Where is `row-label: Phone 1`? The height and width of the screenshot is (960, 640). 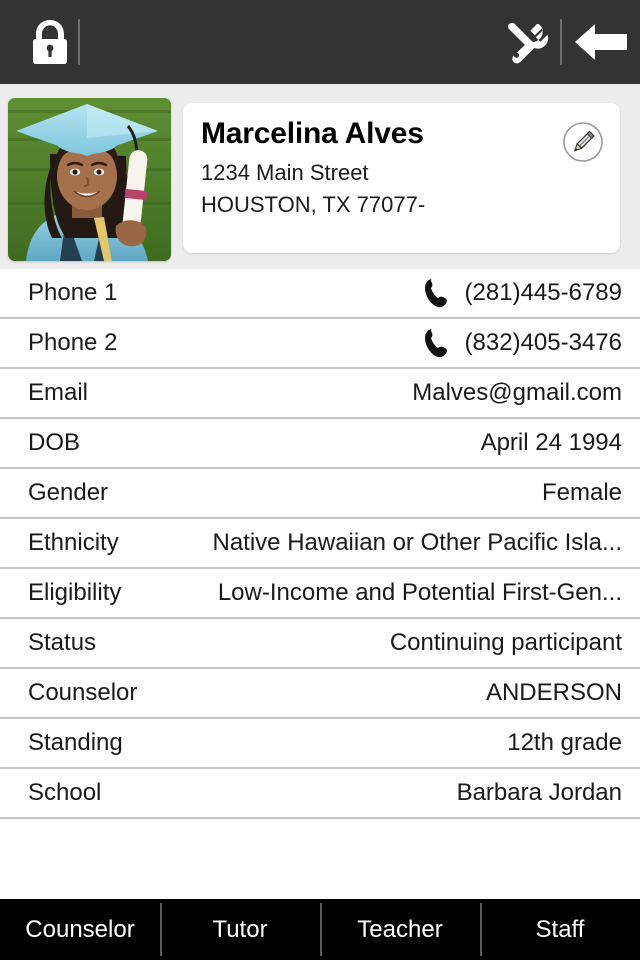 row-label: Phone 1 is located at coordinates (73, 292).